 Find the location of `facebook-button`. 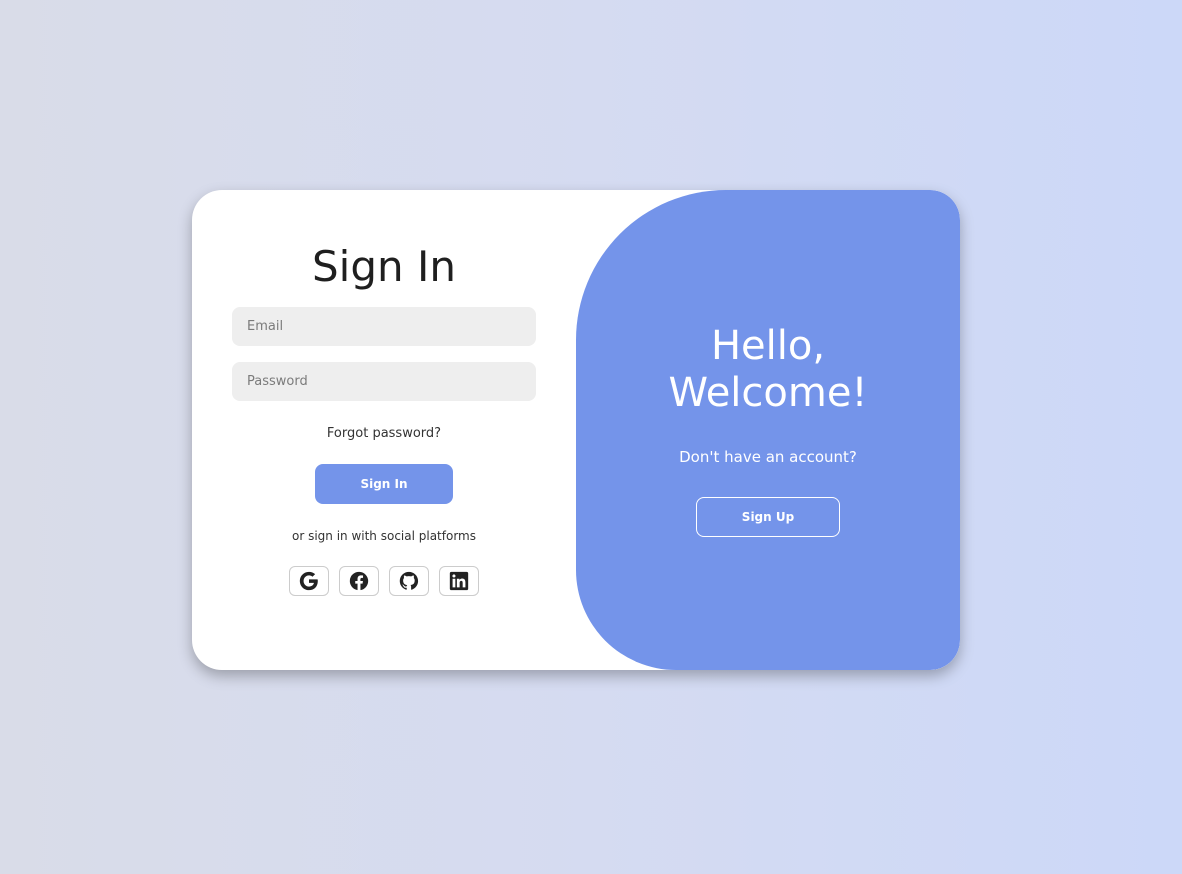

facebook-button is located at coordinates (359, 581).